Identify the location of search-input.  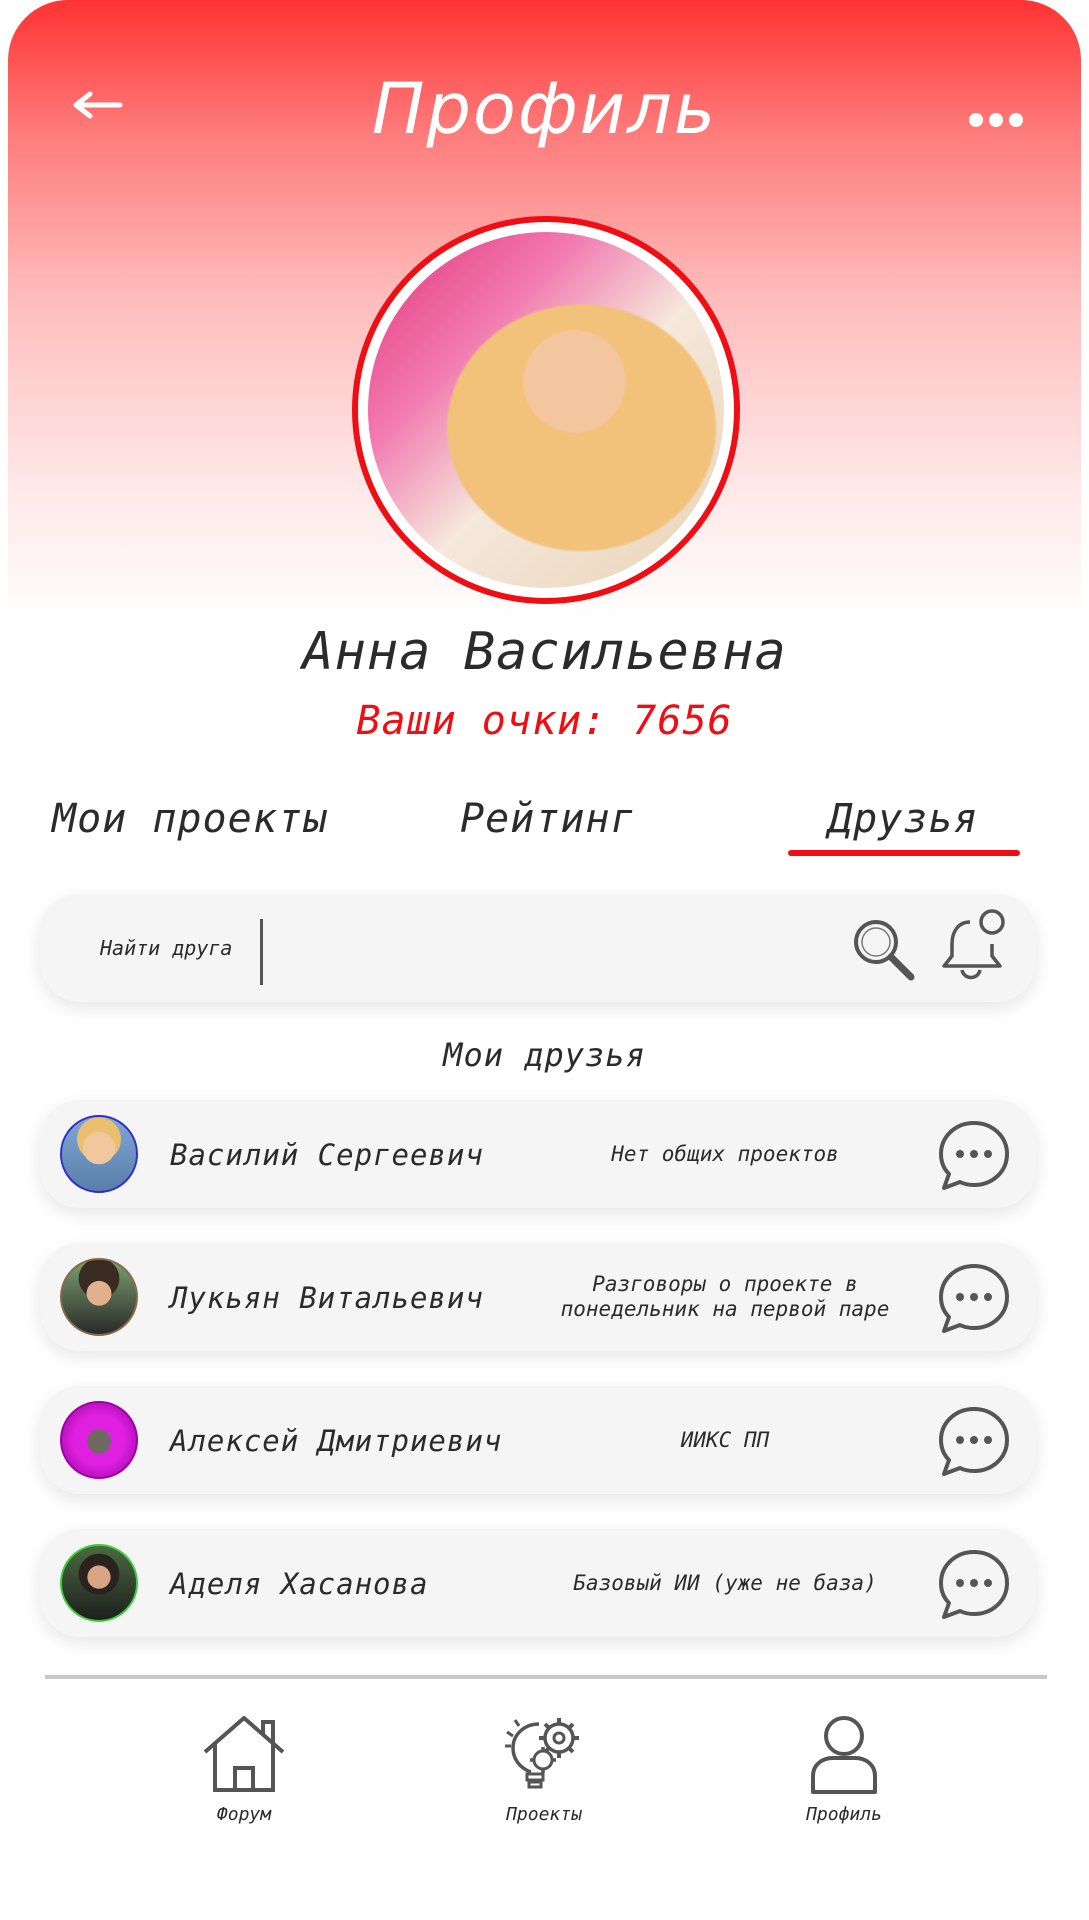
(494, 950).